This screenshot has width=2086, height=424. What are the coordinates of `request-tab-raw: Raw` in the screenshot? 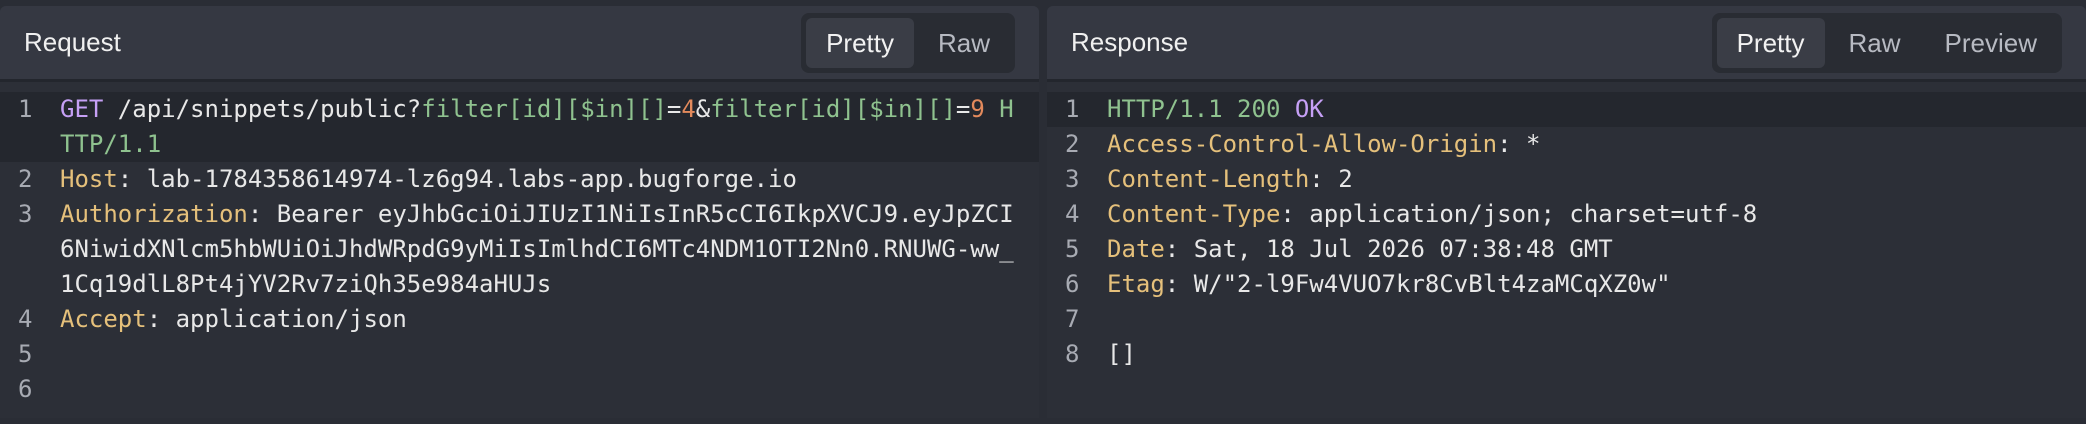 It's located at (964, 43).